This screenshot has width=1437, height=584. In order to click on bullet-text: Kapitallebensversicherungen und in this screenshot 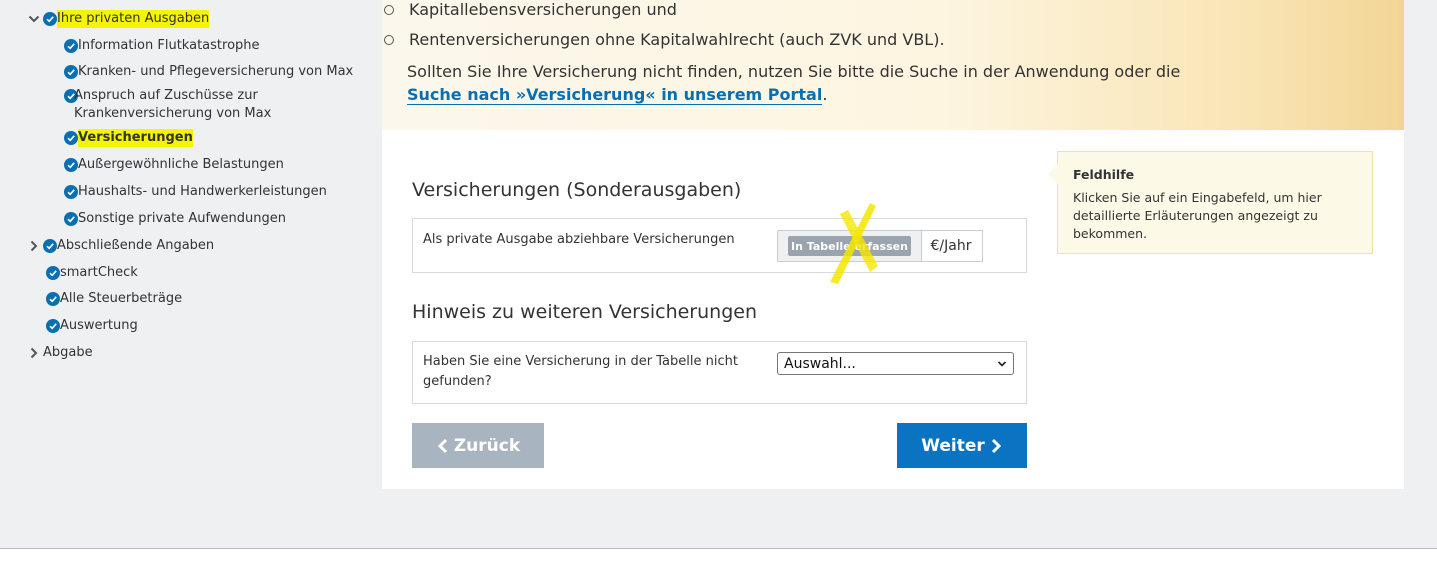, I will do `click(543, 9)`.